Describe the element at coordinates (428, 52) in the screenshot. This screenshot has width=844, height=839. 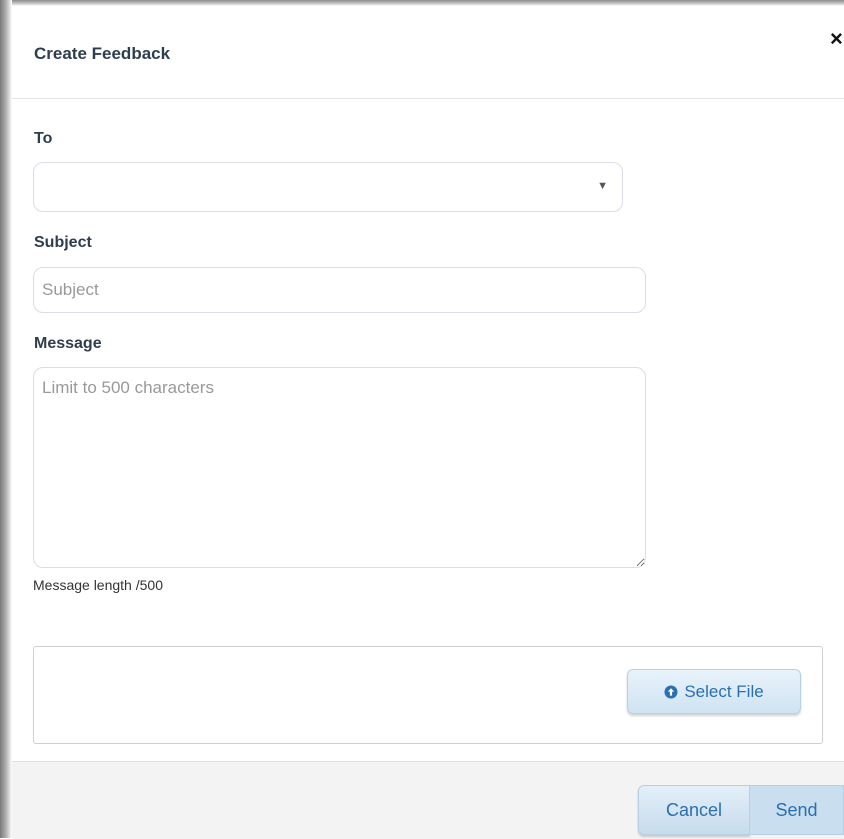
I see `dialog-header: Create Feedback ×` at that location.